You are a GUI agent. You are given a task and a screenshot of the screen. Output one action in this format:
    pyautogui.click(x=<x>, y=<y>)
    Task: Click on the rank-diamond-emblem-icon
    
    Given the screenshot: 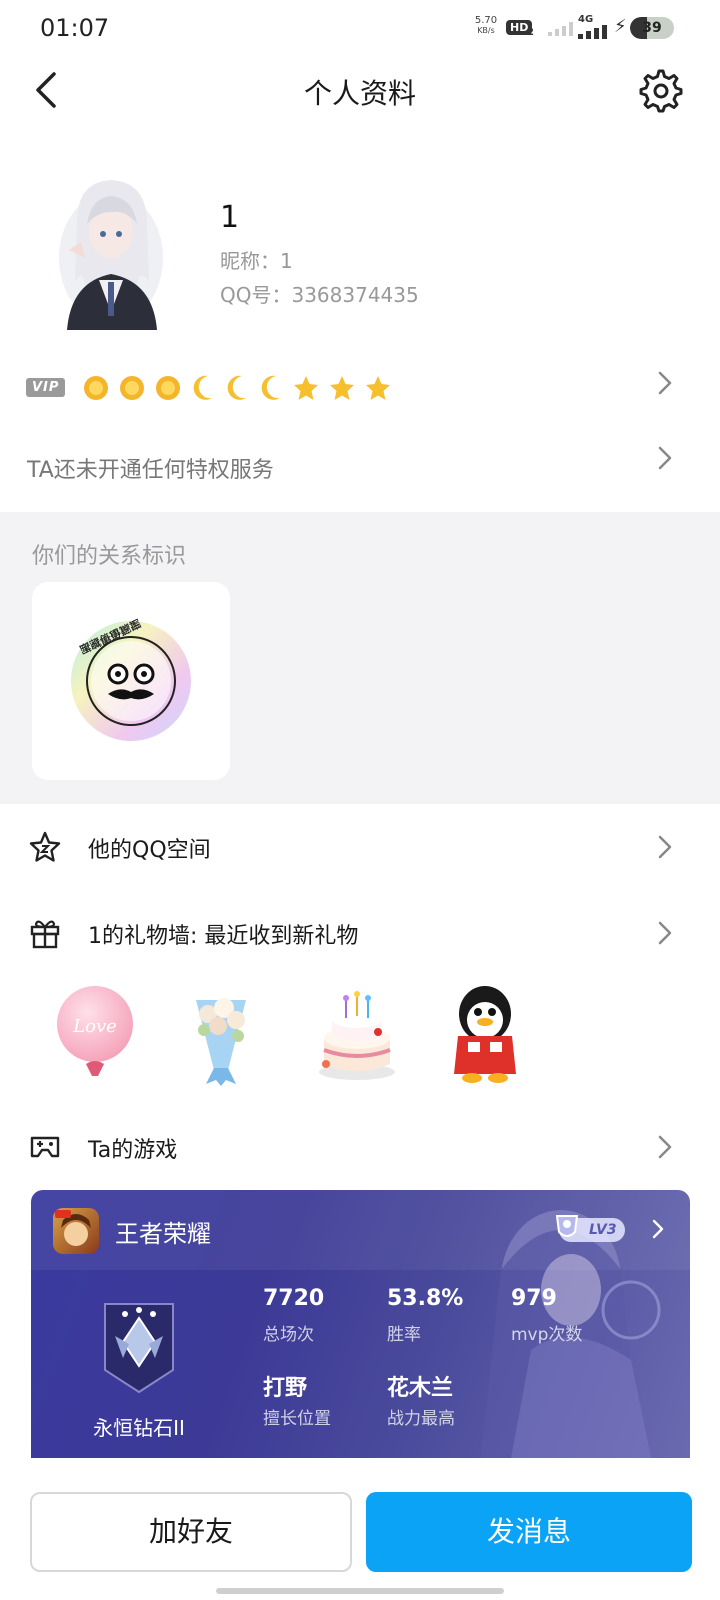 What is the action you would take?
    pyautogui.click(x=139, y=1348)
    